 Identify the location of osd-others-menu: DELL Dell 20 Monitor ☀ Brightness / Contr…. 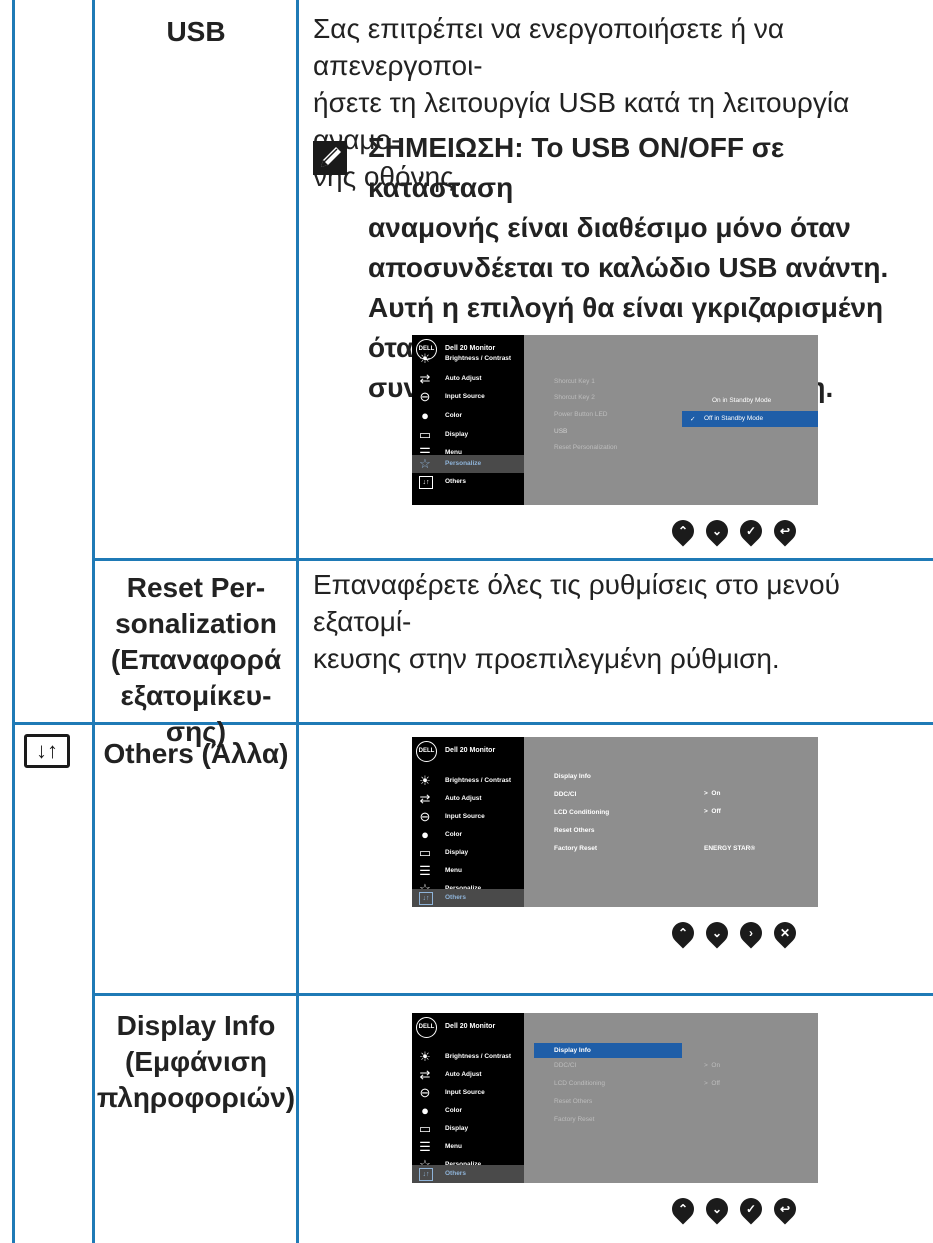
(615, 822).